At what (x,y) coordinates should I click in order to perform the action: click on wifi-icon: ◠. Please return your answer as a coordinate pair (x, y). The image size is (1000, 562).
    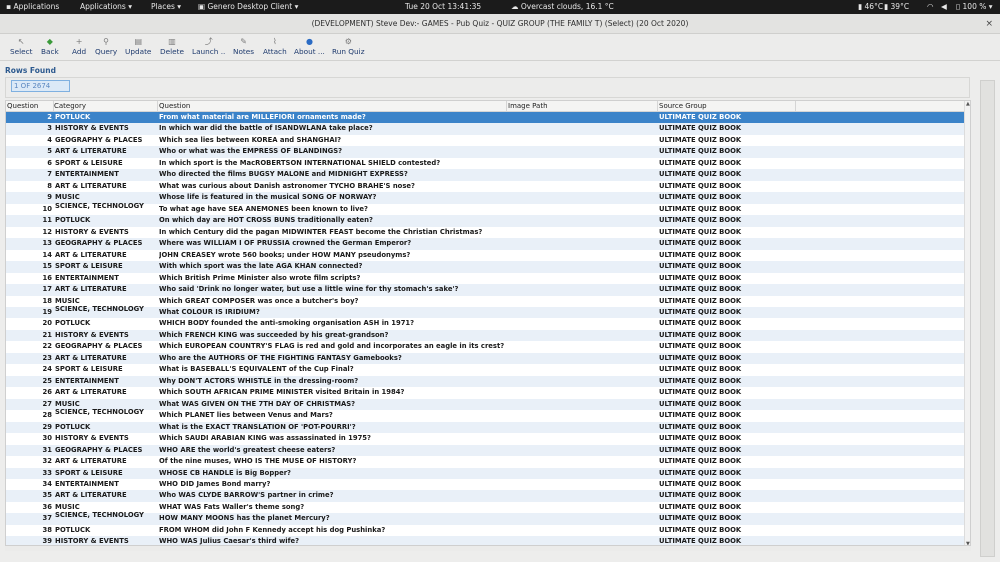
    Looking at the image, I should click on (930, 7).